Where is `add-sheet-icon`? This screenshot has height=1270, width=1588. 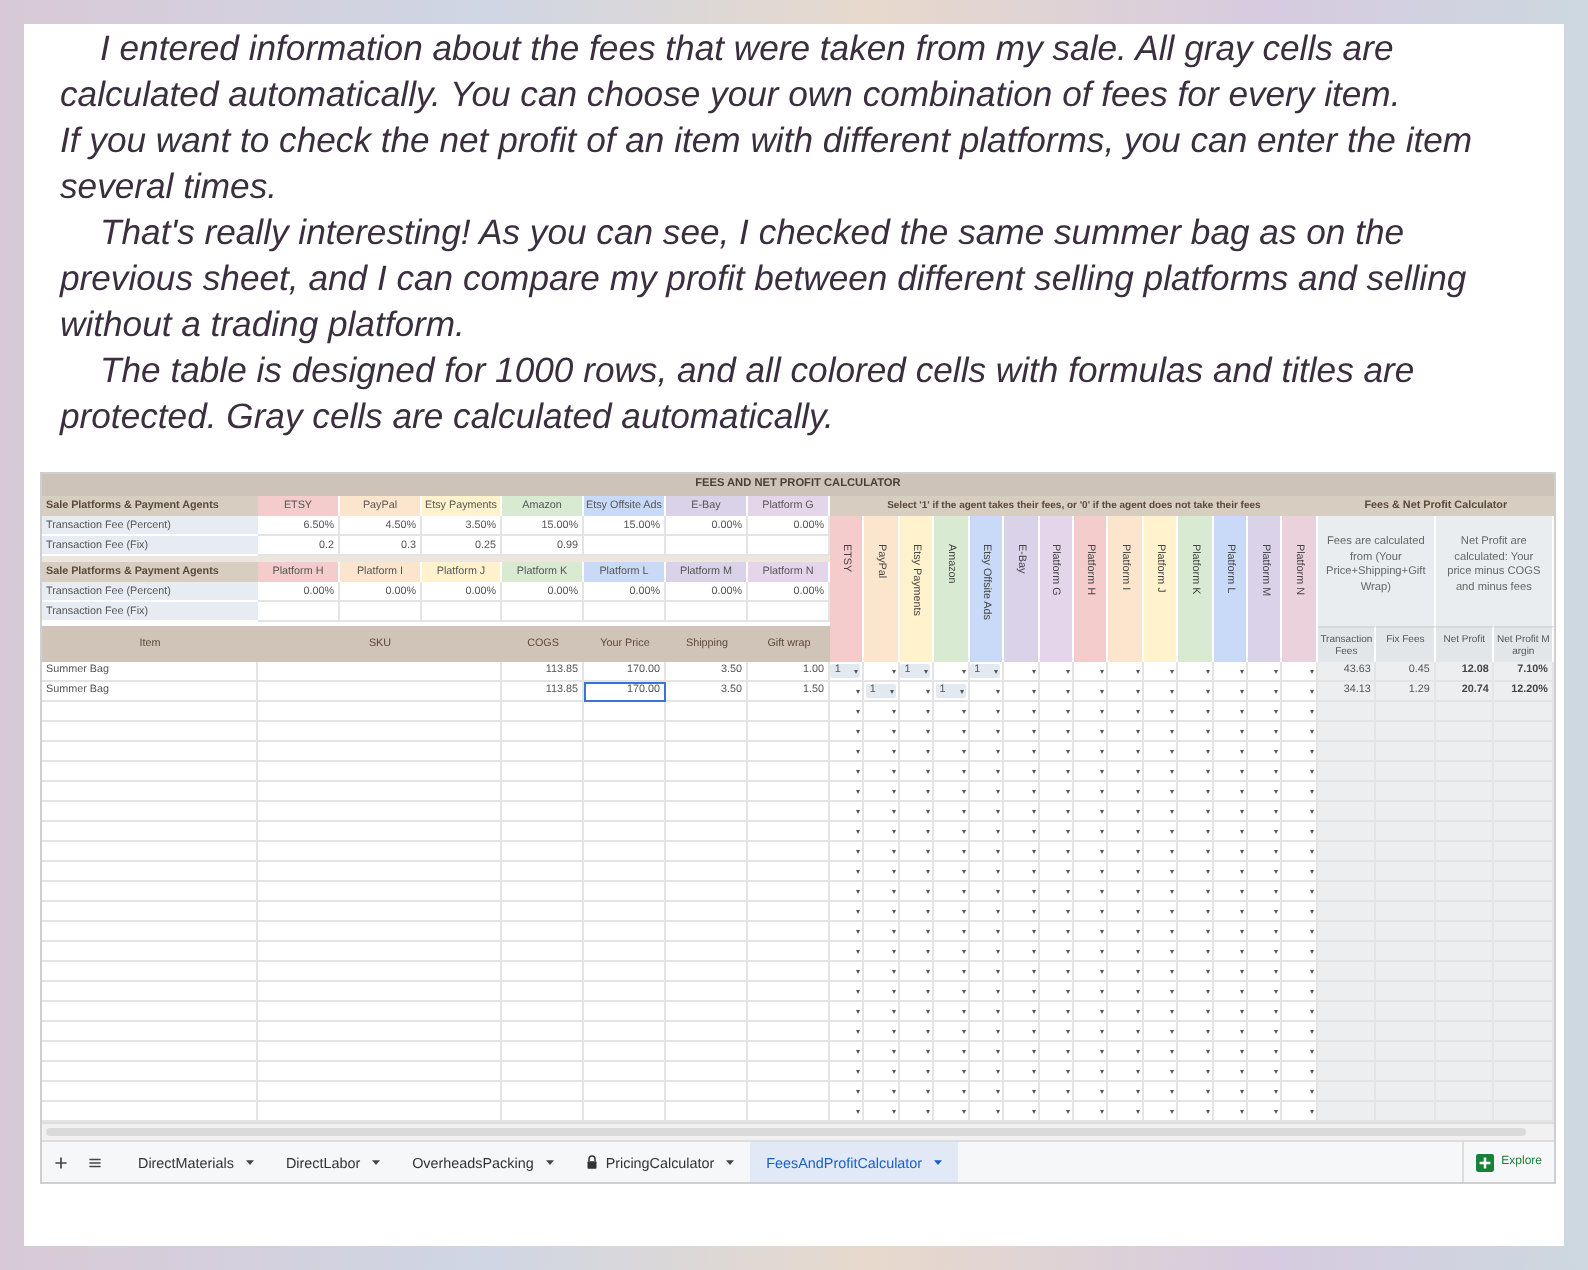
add-sheet-icon is located at coordinates (61, 1162).